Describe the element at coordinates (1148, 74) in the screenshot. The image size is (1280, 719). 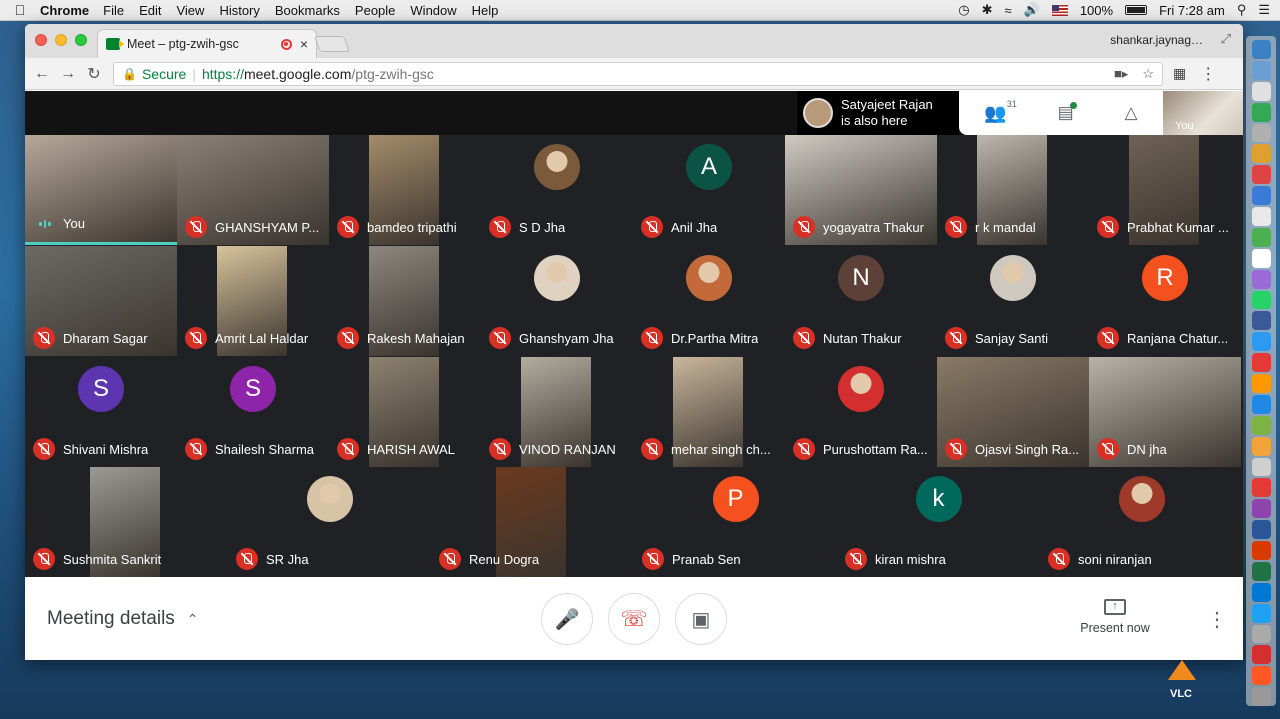
I see `bookmark-star-icon: ☆` at that location.